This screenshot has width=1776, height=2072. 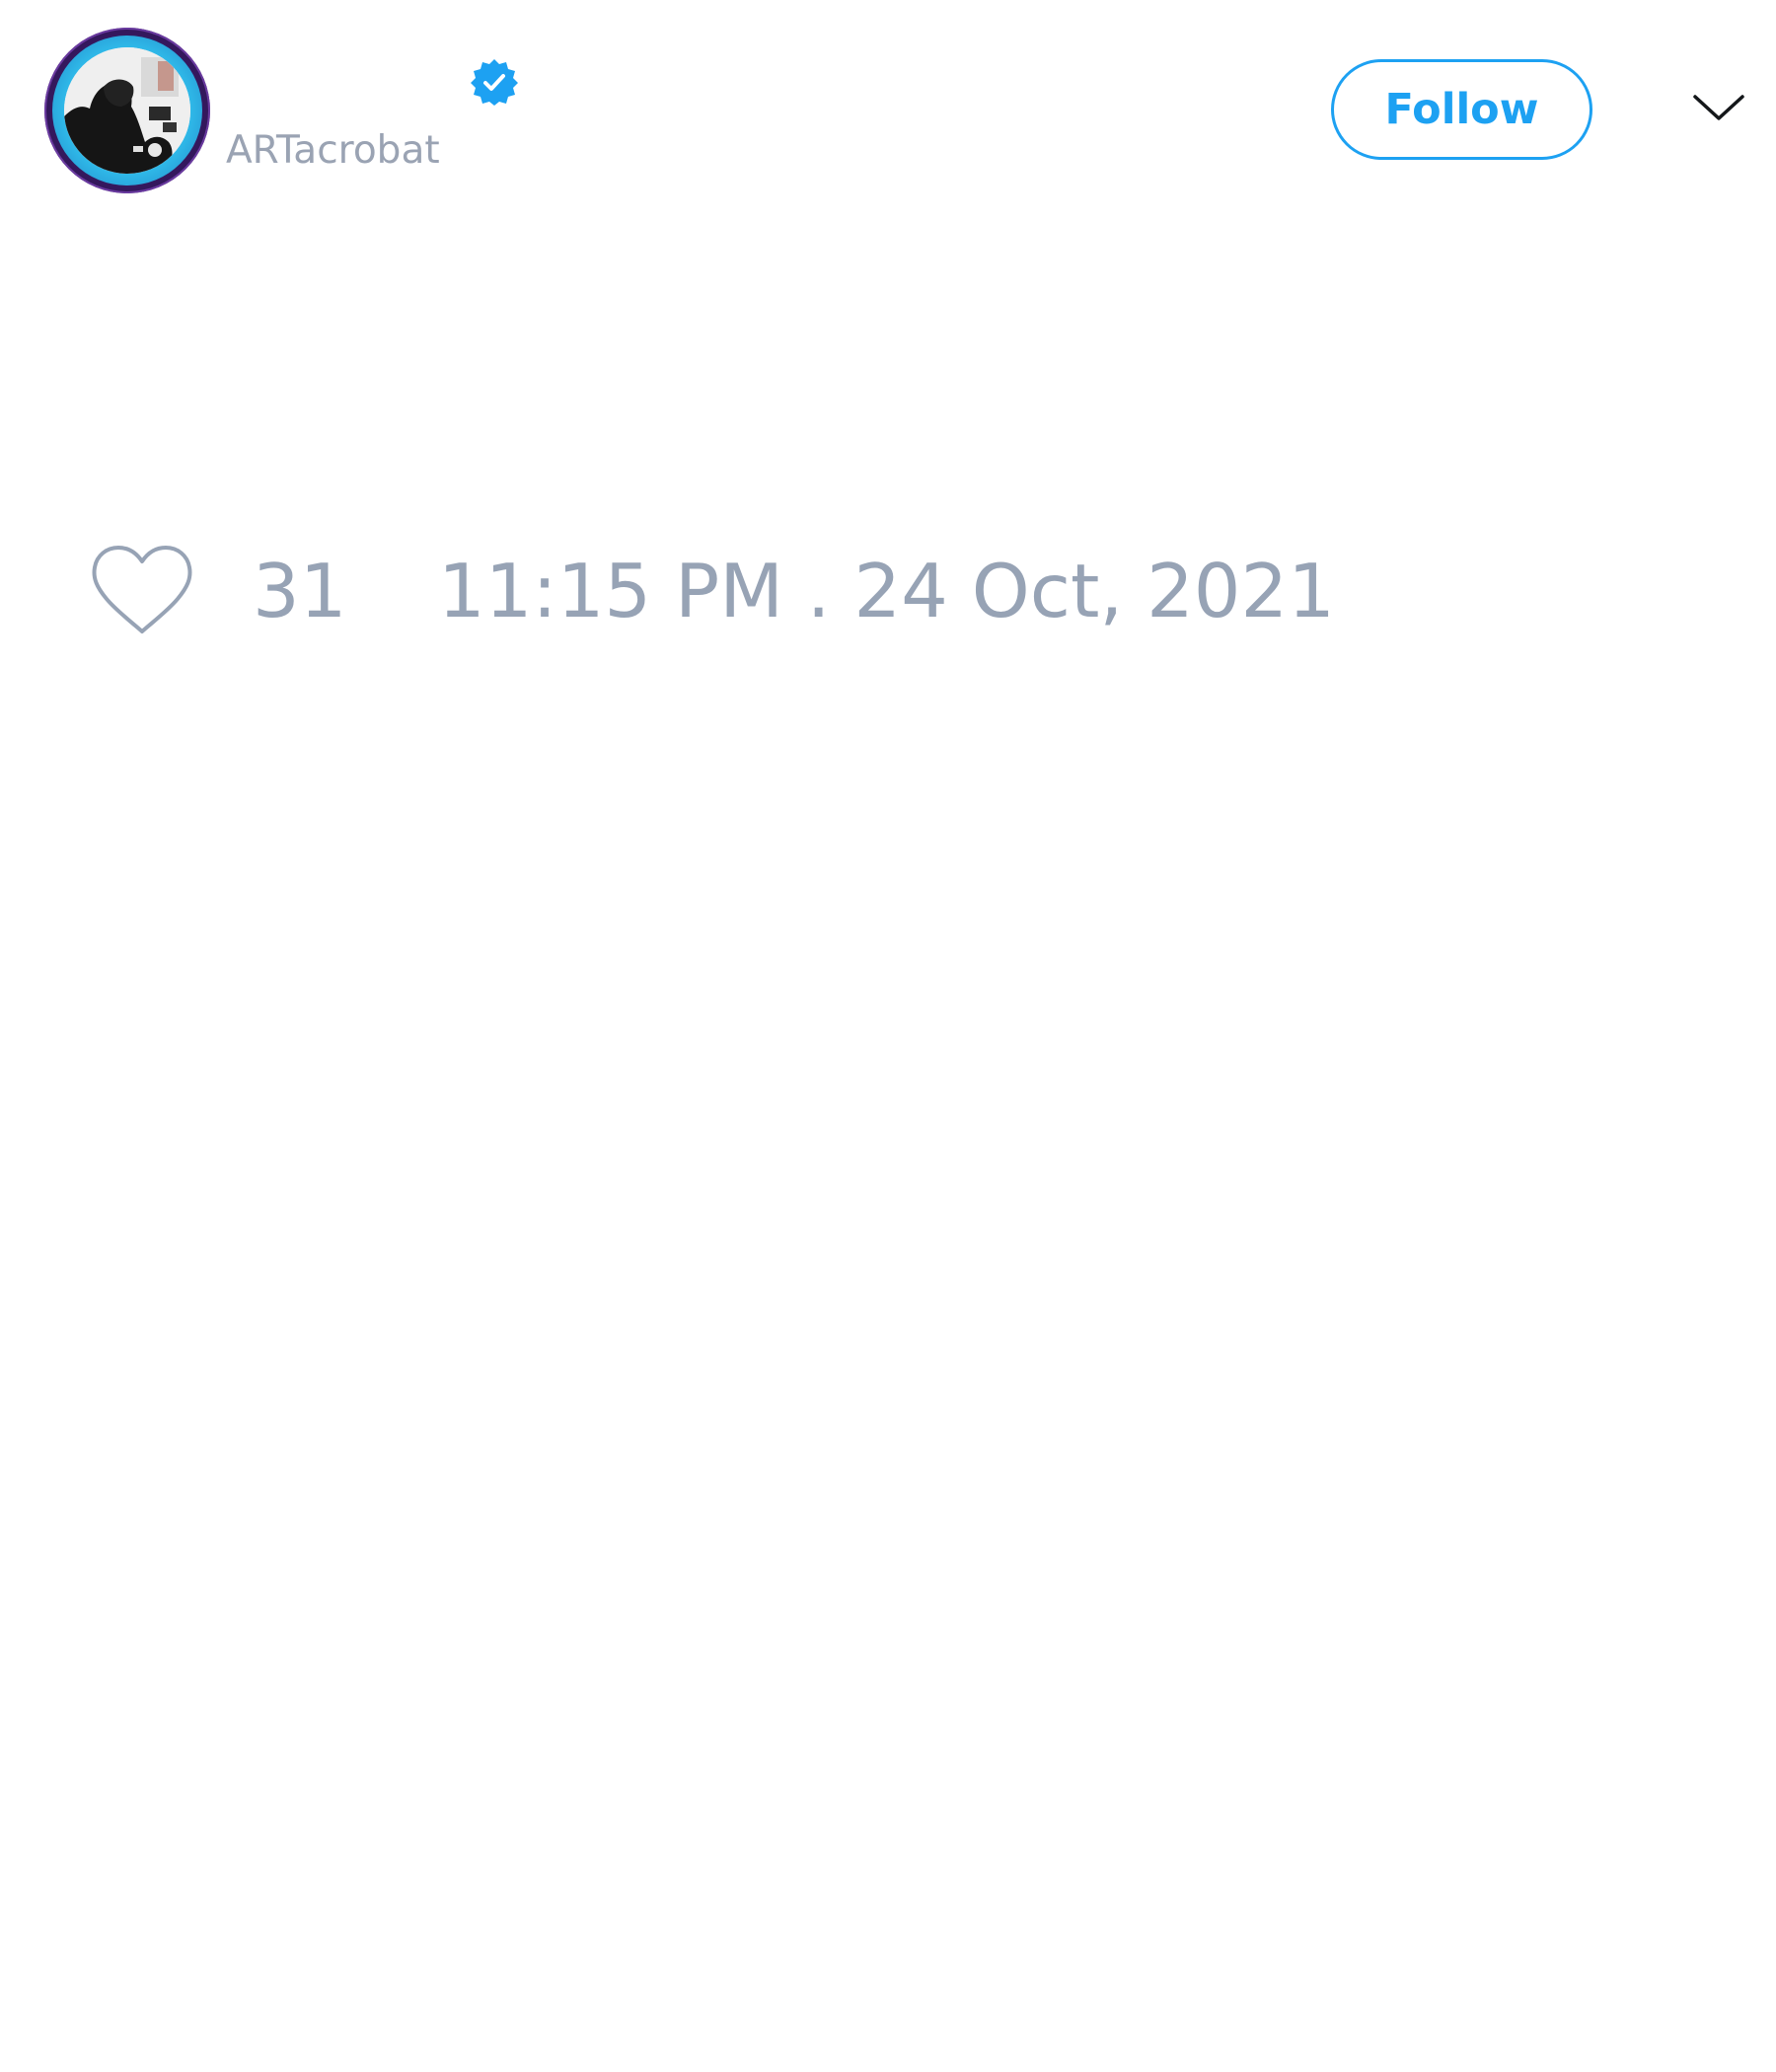 I want to click on timestamp: 11:15 PM . 24 Oct, 2021, so click(x=887, y=591).